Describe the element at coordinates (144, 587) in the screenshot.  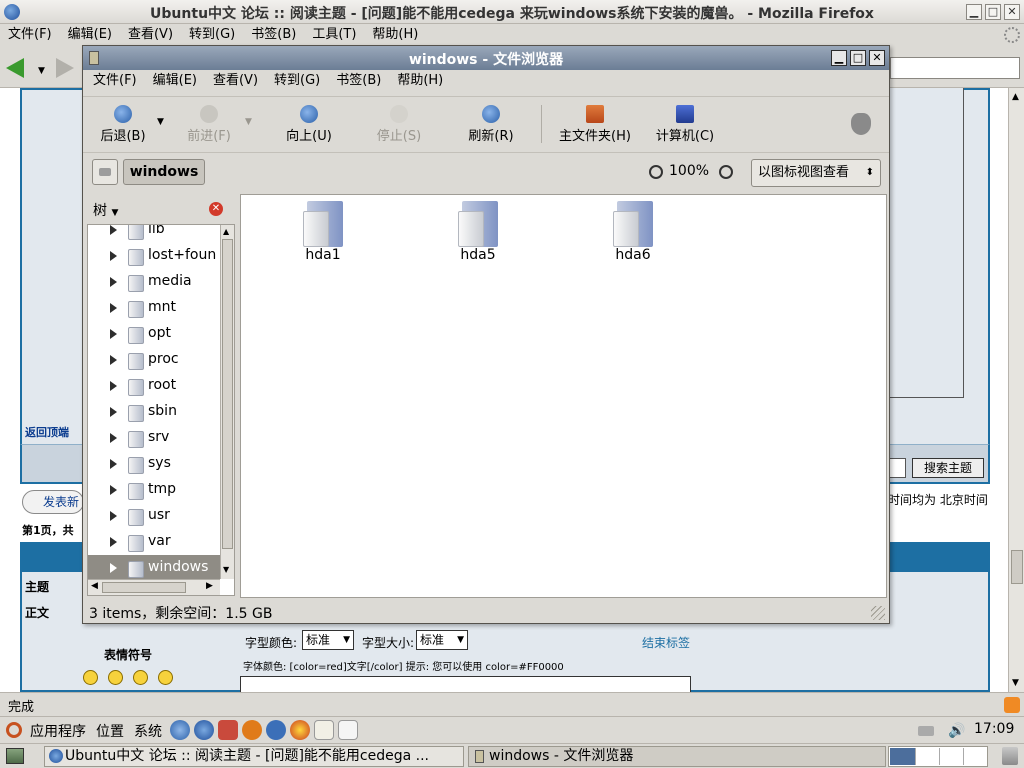
I see `hscroll-thumb` at that location.